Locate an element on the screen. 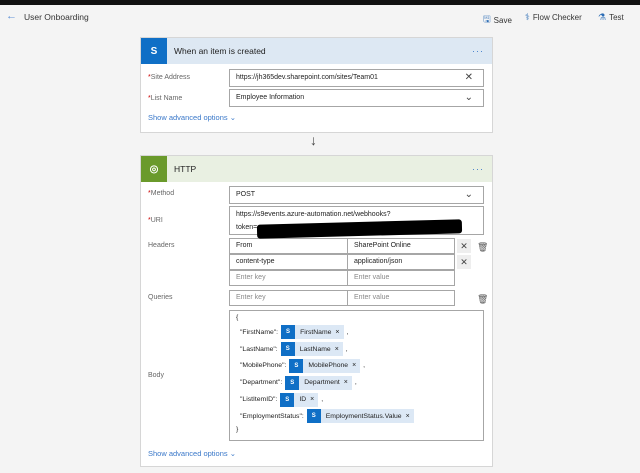 The width and height of the screenshot is (640, 473). test-button: ⚗ Test is located at coordinates (611, 17).